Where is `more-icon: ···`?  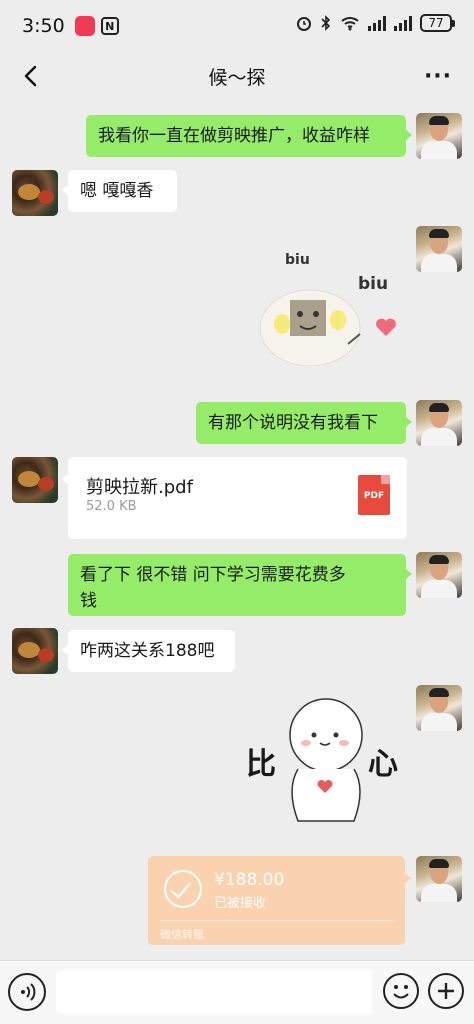 more-icon: ··· is located at coordinates (438, 76).